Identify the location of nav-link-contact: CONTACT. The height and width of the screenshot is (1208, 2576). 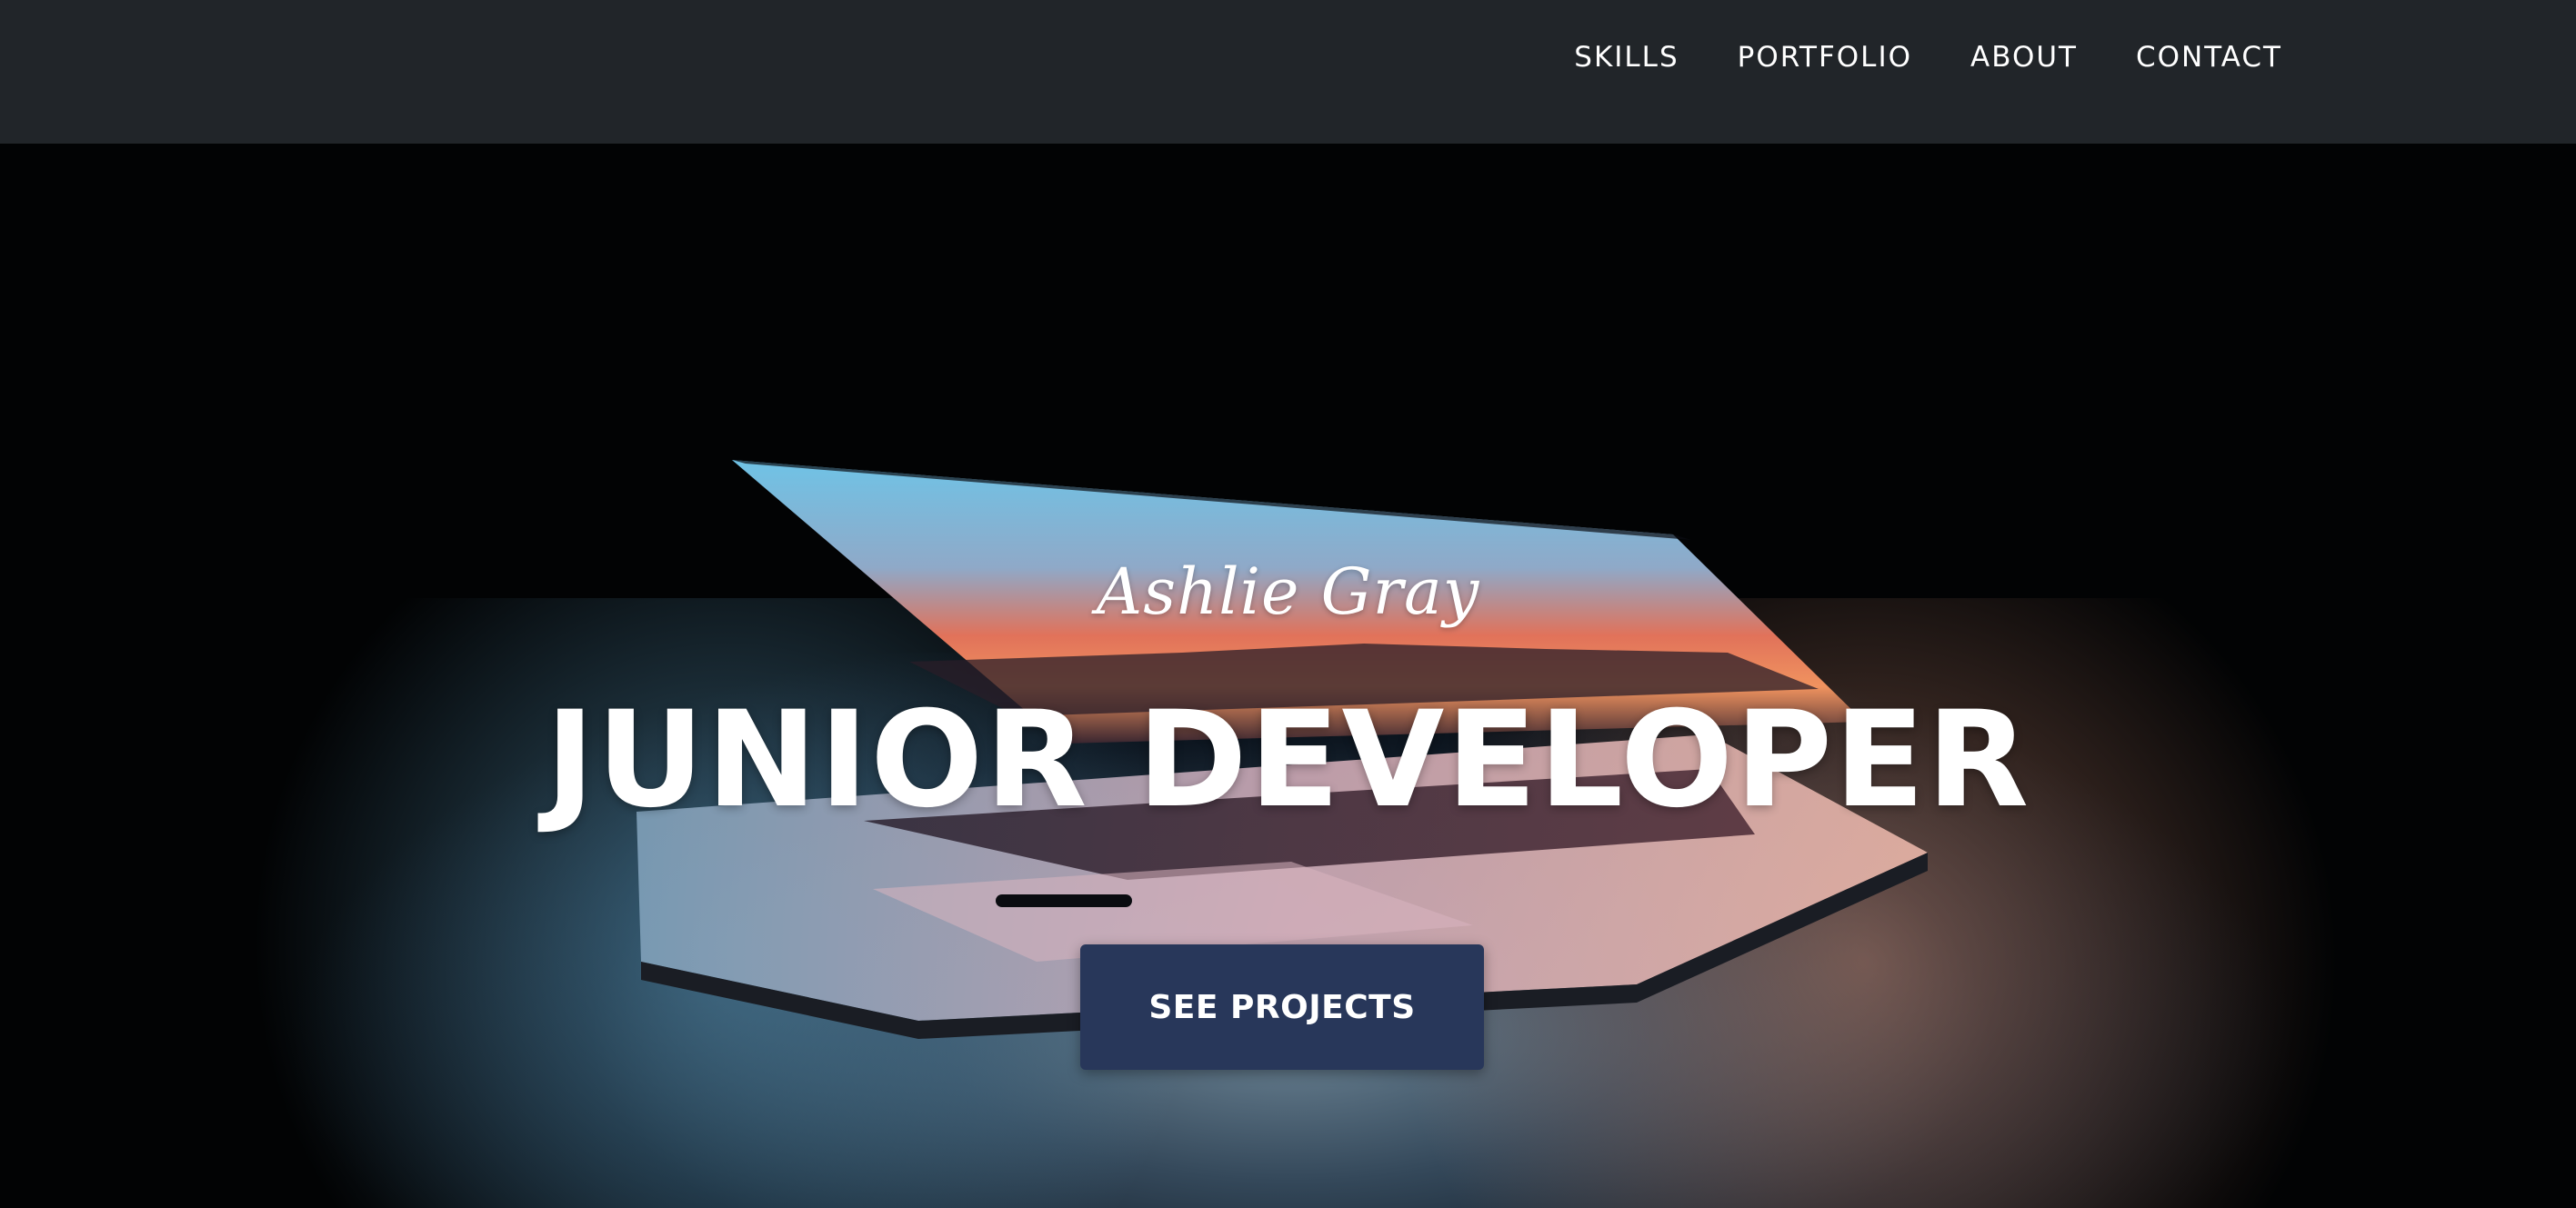
(2194, 57).